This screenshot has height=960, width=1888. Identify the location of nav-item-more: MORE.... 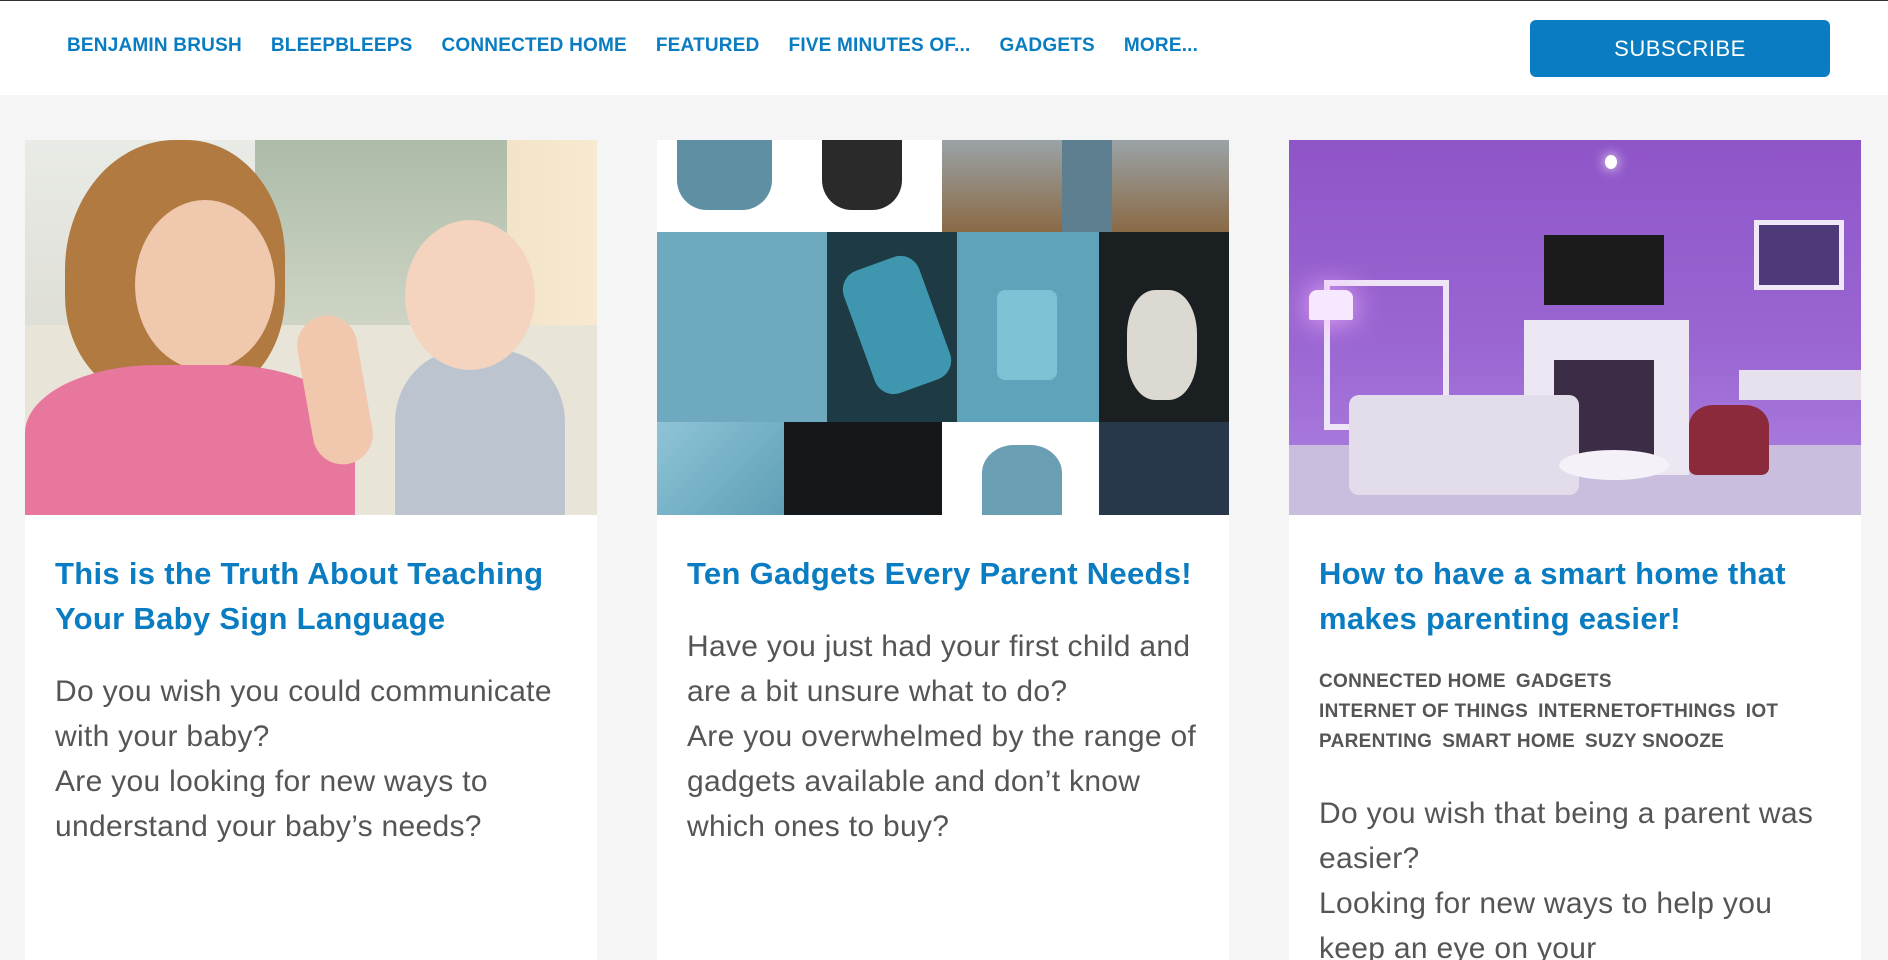
(1161, 46).